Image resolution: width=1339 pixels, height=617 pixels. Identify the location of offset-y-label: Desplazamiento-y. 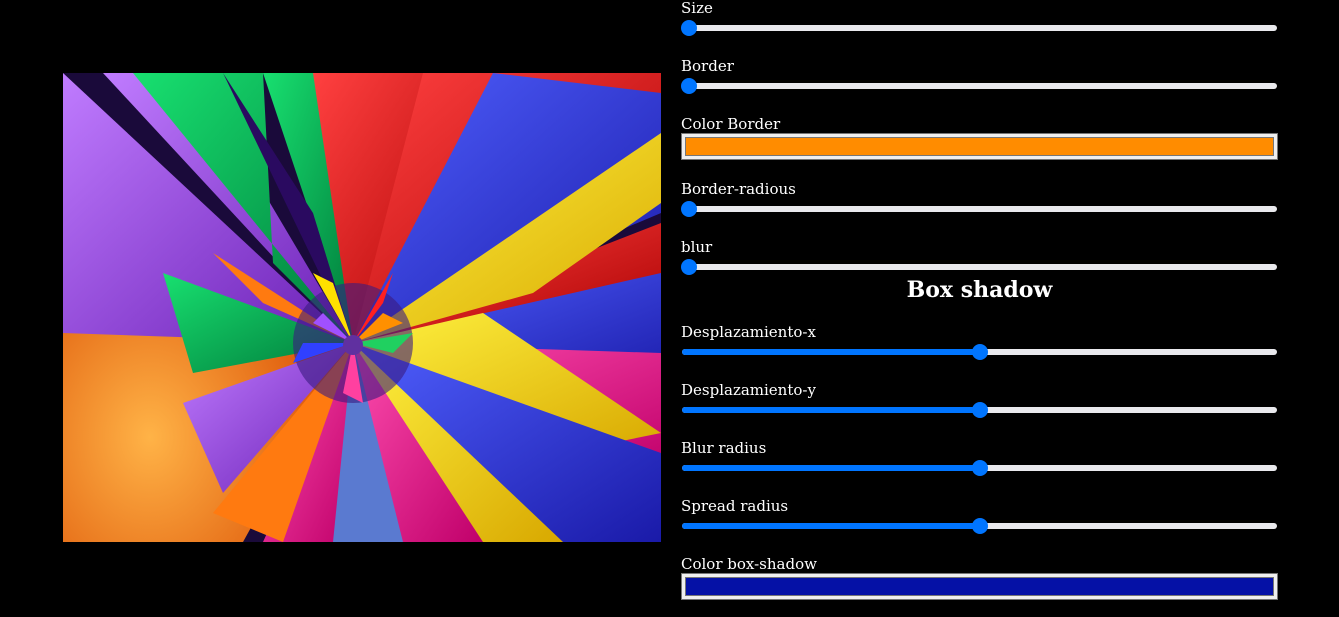
(748, 390).